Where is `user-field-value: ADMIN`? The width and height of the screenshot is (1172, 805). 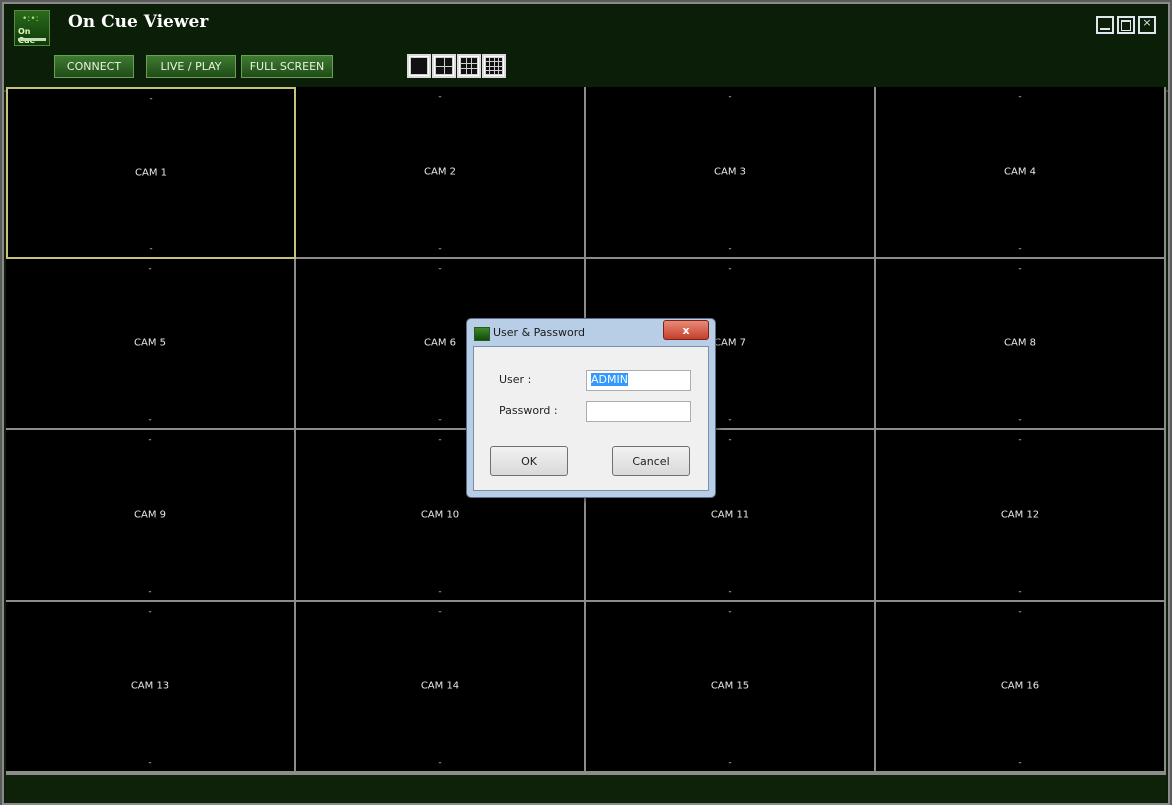 user-field-value: ADMIN is located at coordinates (609, 379).